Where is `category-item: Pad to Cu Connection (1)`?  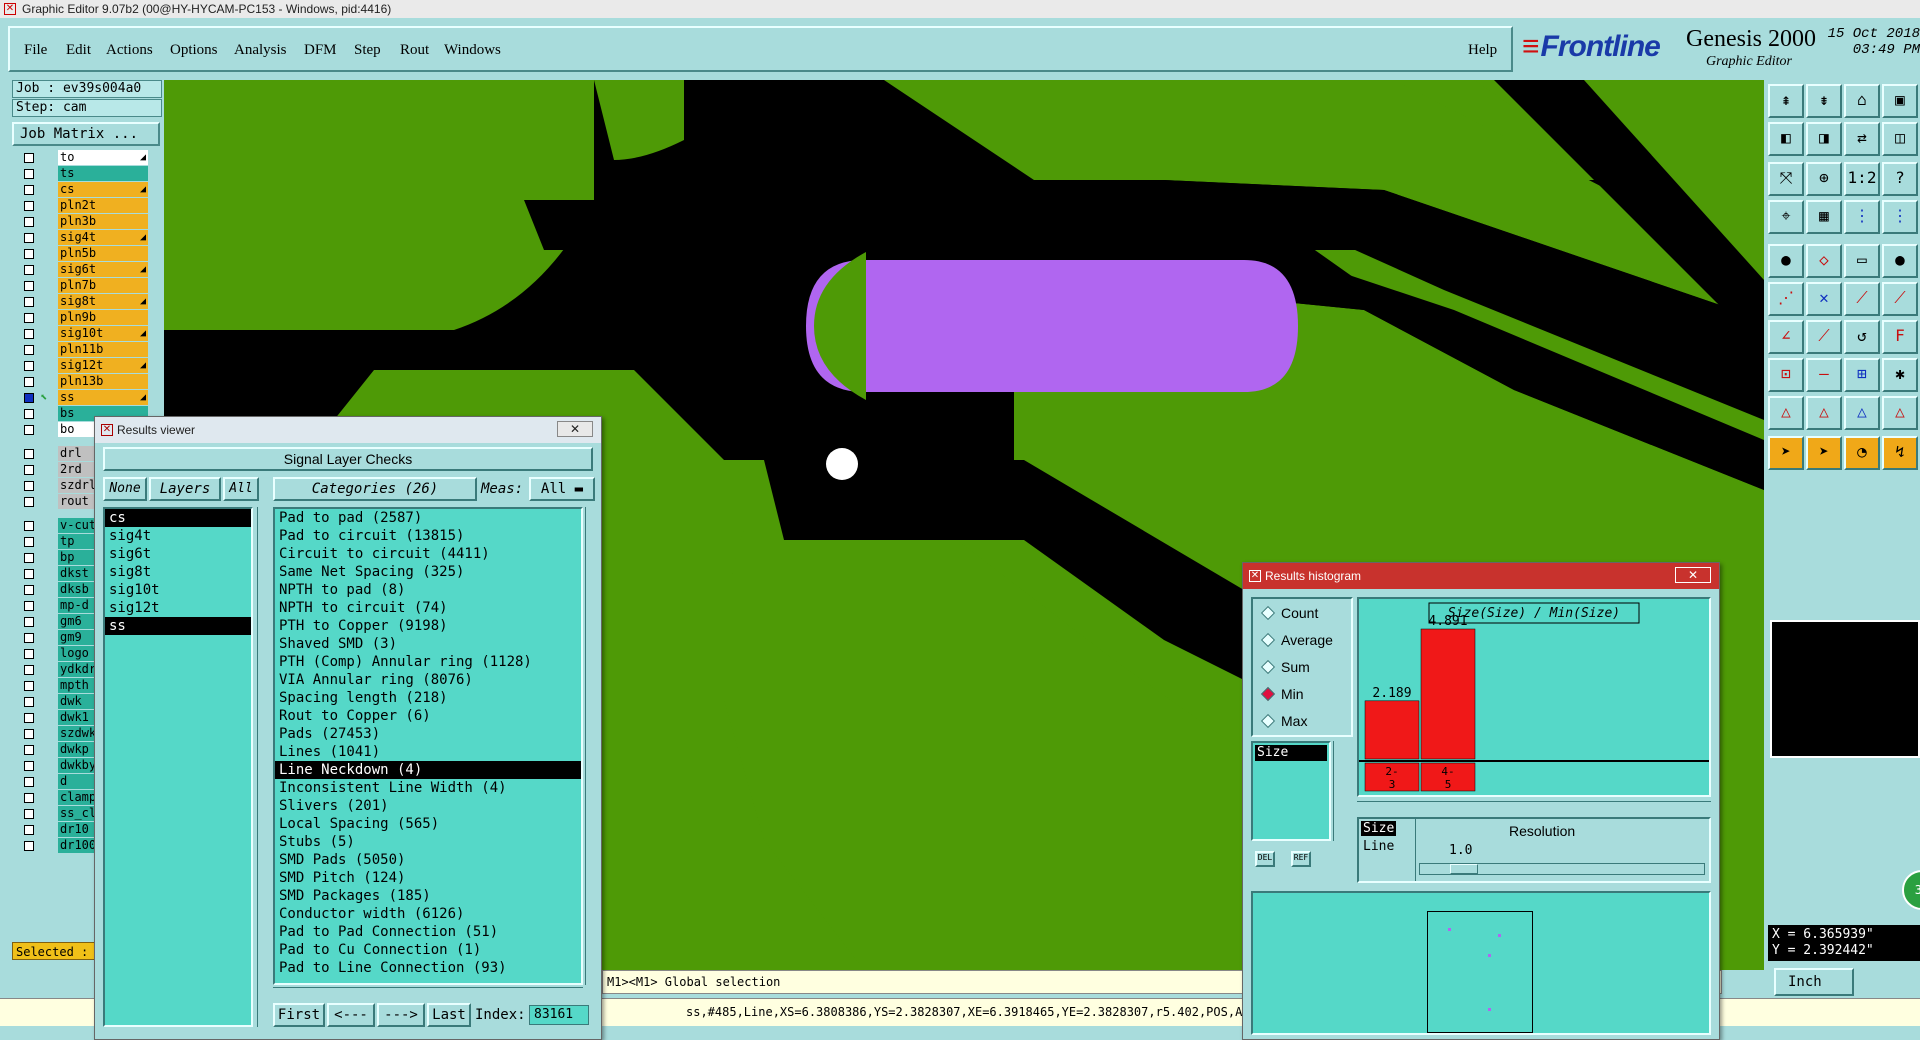
category-item: Pad to Cu Connection (1) is located at coordinates (428, 950).